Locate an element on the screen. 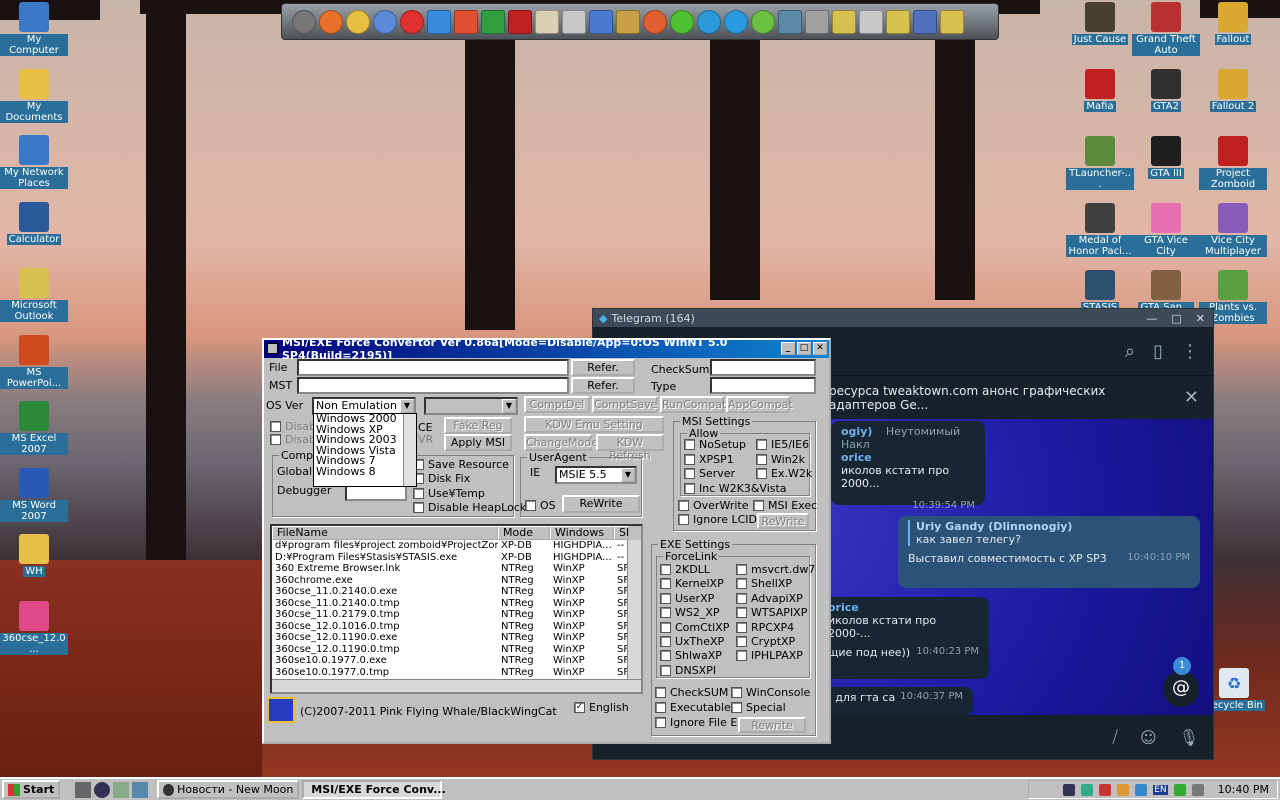  checkbox-nosetup: NoSetup is located at coordinates (715, 444).